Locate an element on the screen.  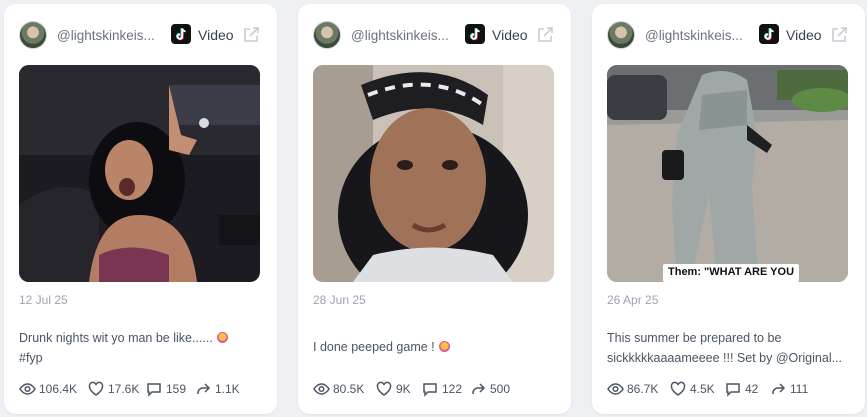
video-caption-overlay: Them: "WHAT ARE YOU is located at coordinates (731, 273).